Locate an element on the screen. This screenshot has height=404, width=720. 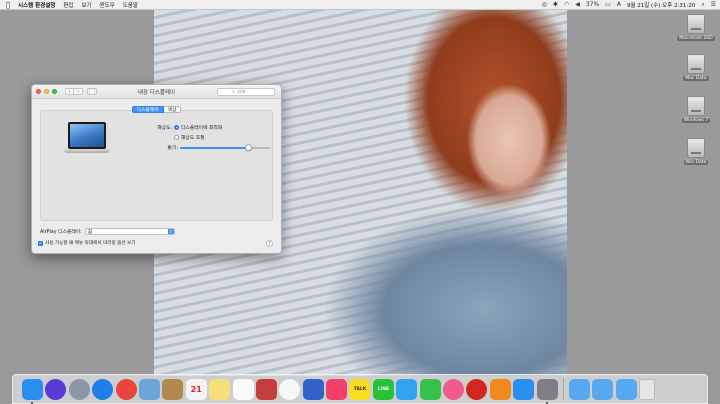
show-all-grid-icon: ⋮⋮ is located at coordinates (92, 91).